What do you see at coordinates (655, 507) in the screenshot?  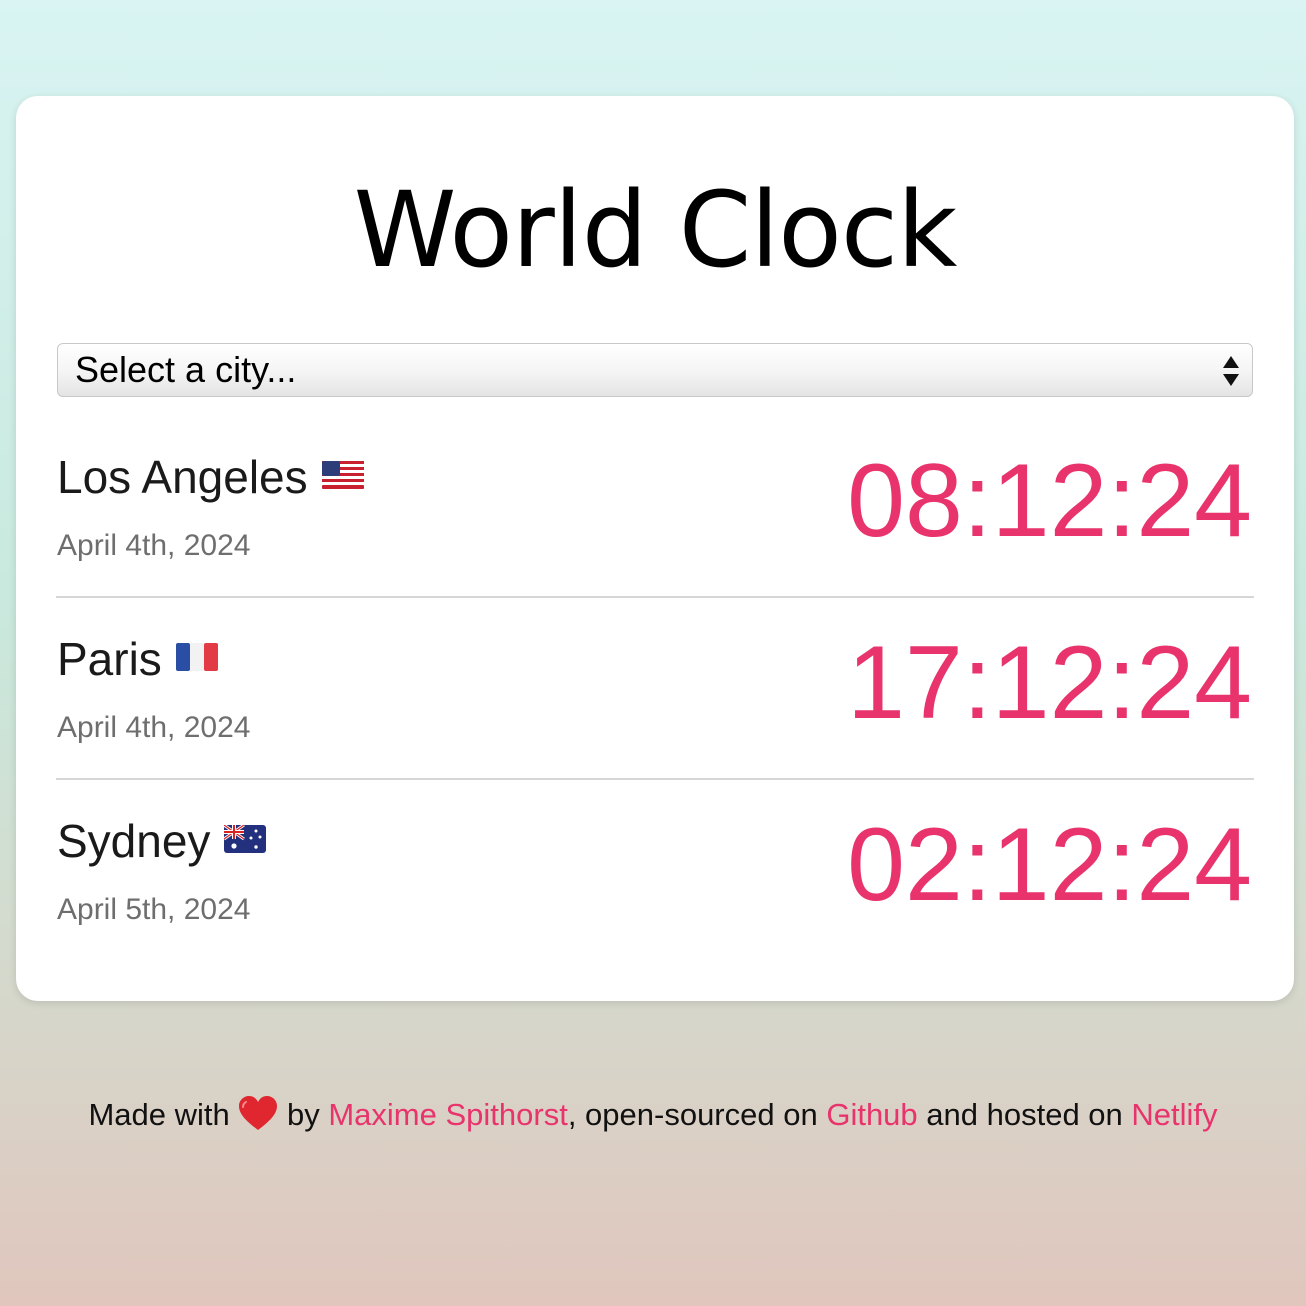 I see `city-row-los-angeles: Los Angeles April 4th, 2024 08:12:24` at bounding box center [655, 507].